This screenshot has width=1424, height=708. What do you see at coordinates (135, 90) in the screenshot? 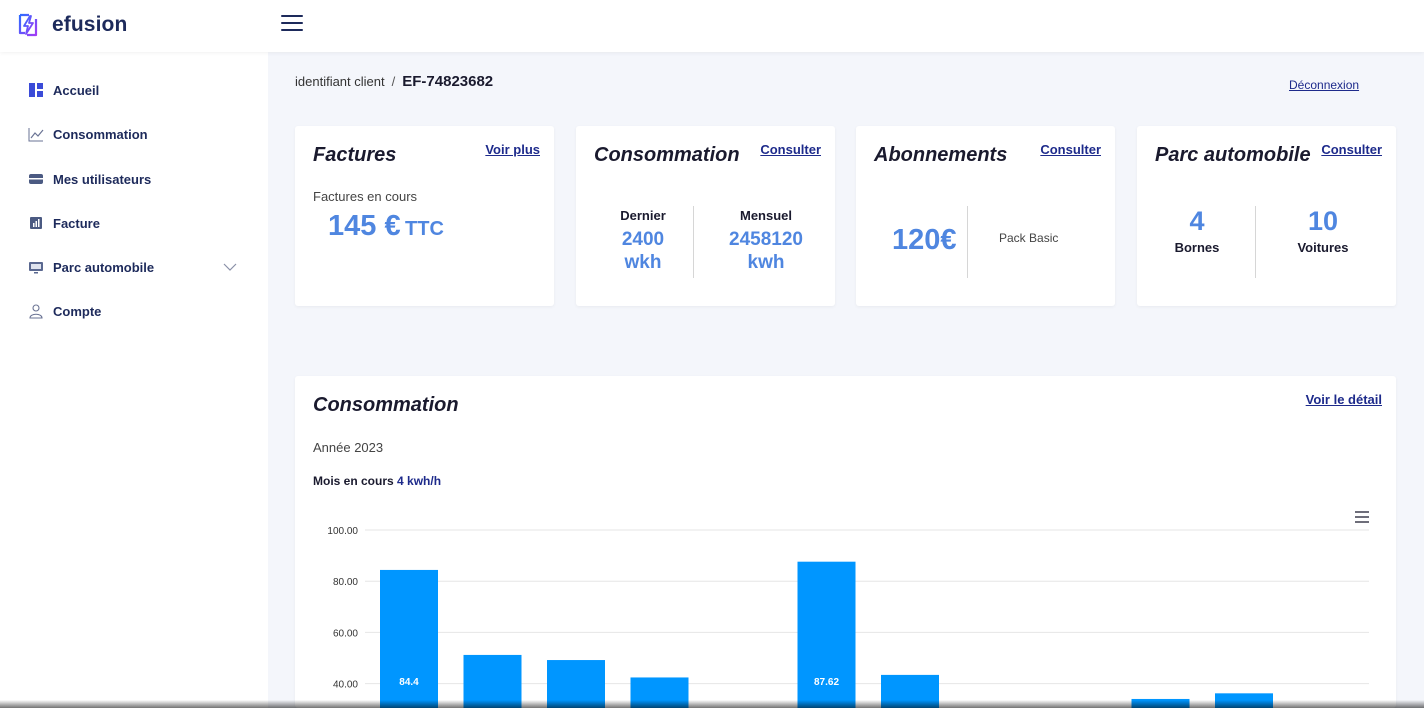
I see `sidebar-item-accueil: Accueil` at bounding box center [135, 90].